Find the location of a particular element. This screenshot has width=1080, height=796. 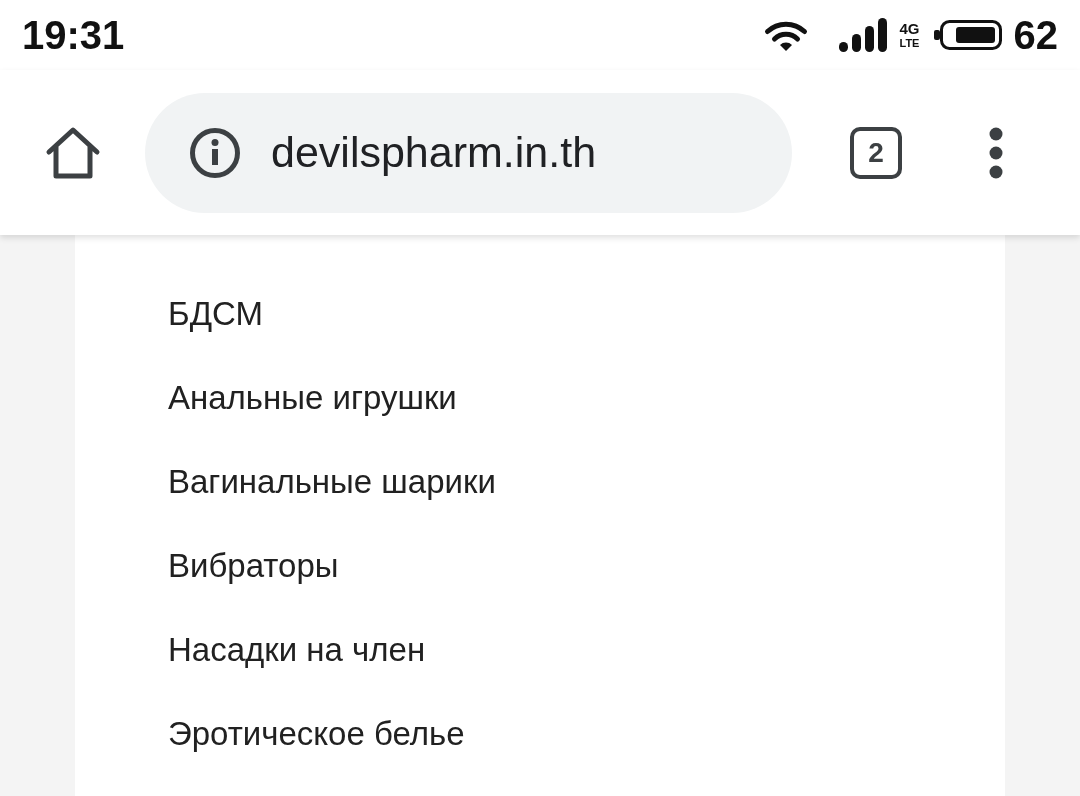

category-link: БДСМ is located at coordinates (215, 313).